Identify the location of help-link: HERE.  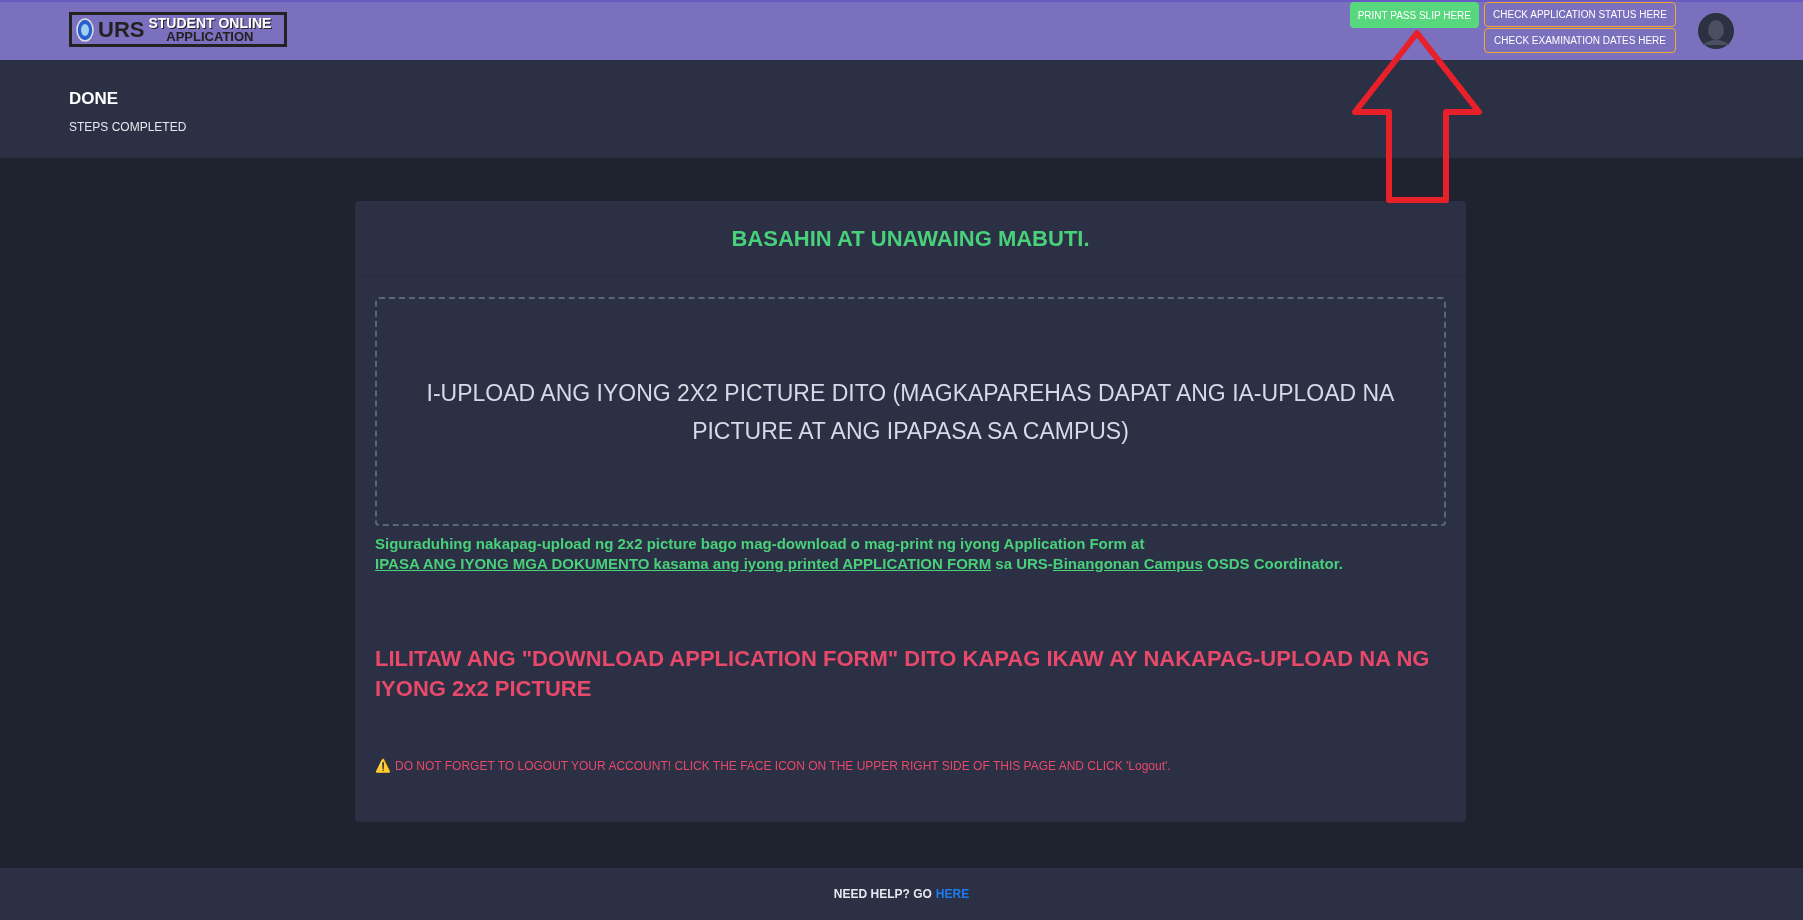
(952, 894).